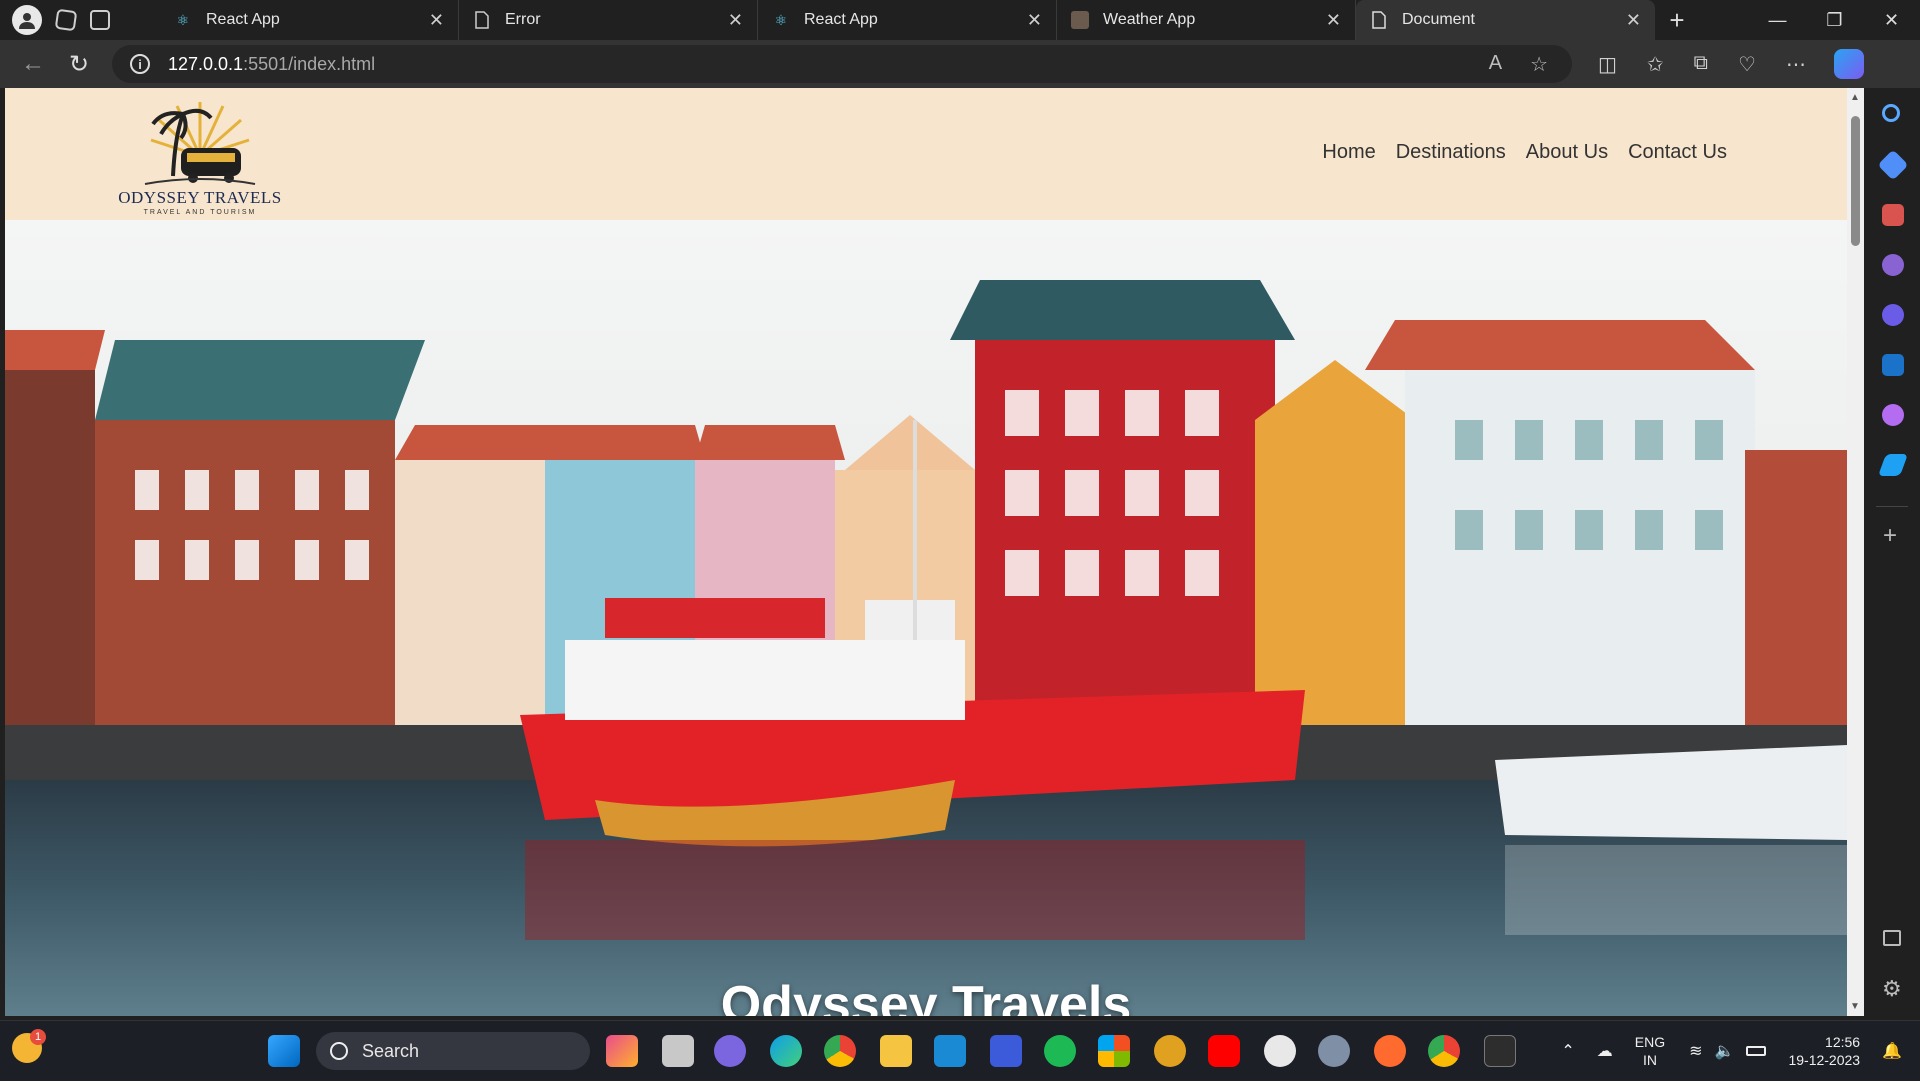 Image resolution: width=1920 pixels, height=1081 pixels. What do you see at coordinates (1890, 536) in the screenshot?
I see `add-icon: +` at bounding box center [1890, 536].